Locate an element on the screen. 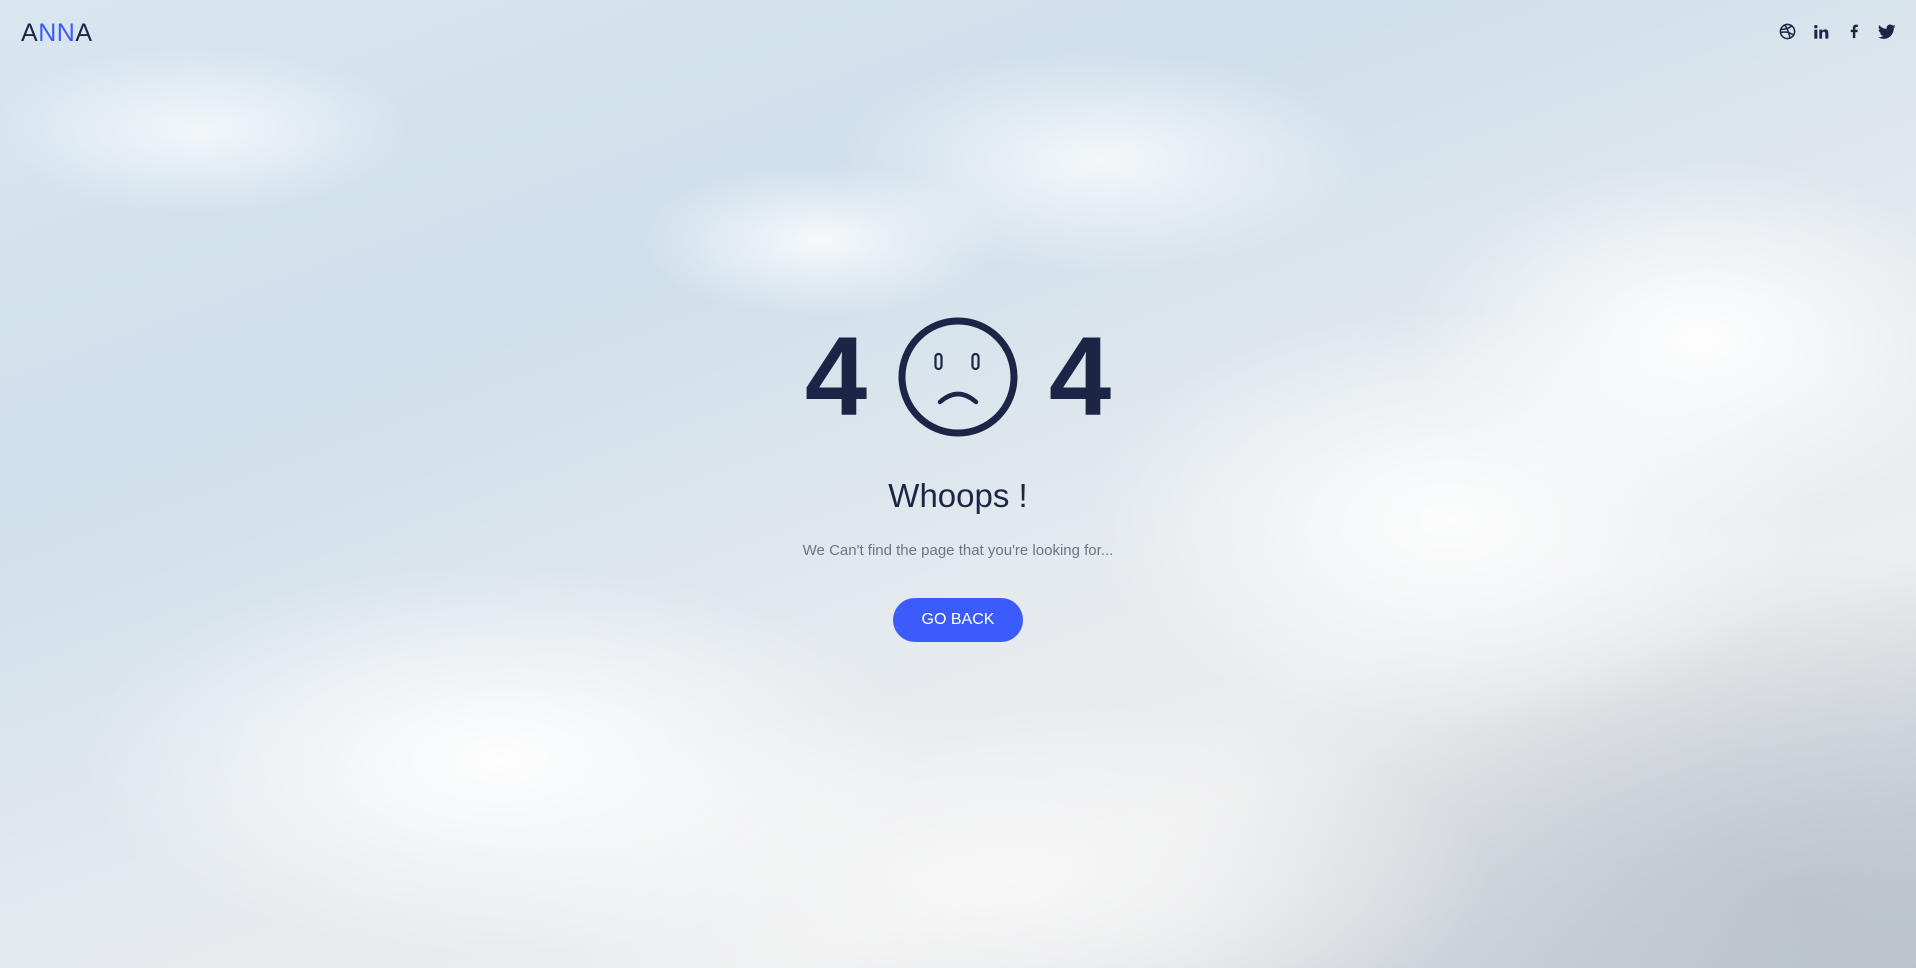 Image resolution: width=1916 pixels, height=968 pixels. error-code: 4 4 is located at coordinates (958, 377).